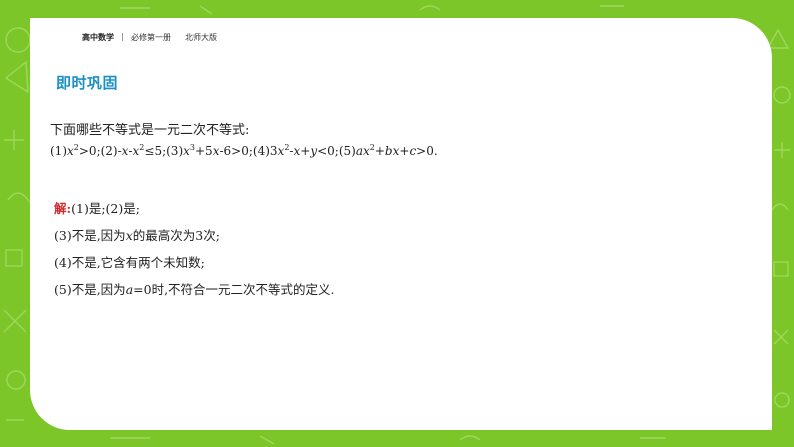 The height and width of the screenshot is (447, 794). Describe the element at coordinates (201, 37) in the screenshot. I see `header-publisher: 北师大版` at that location.